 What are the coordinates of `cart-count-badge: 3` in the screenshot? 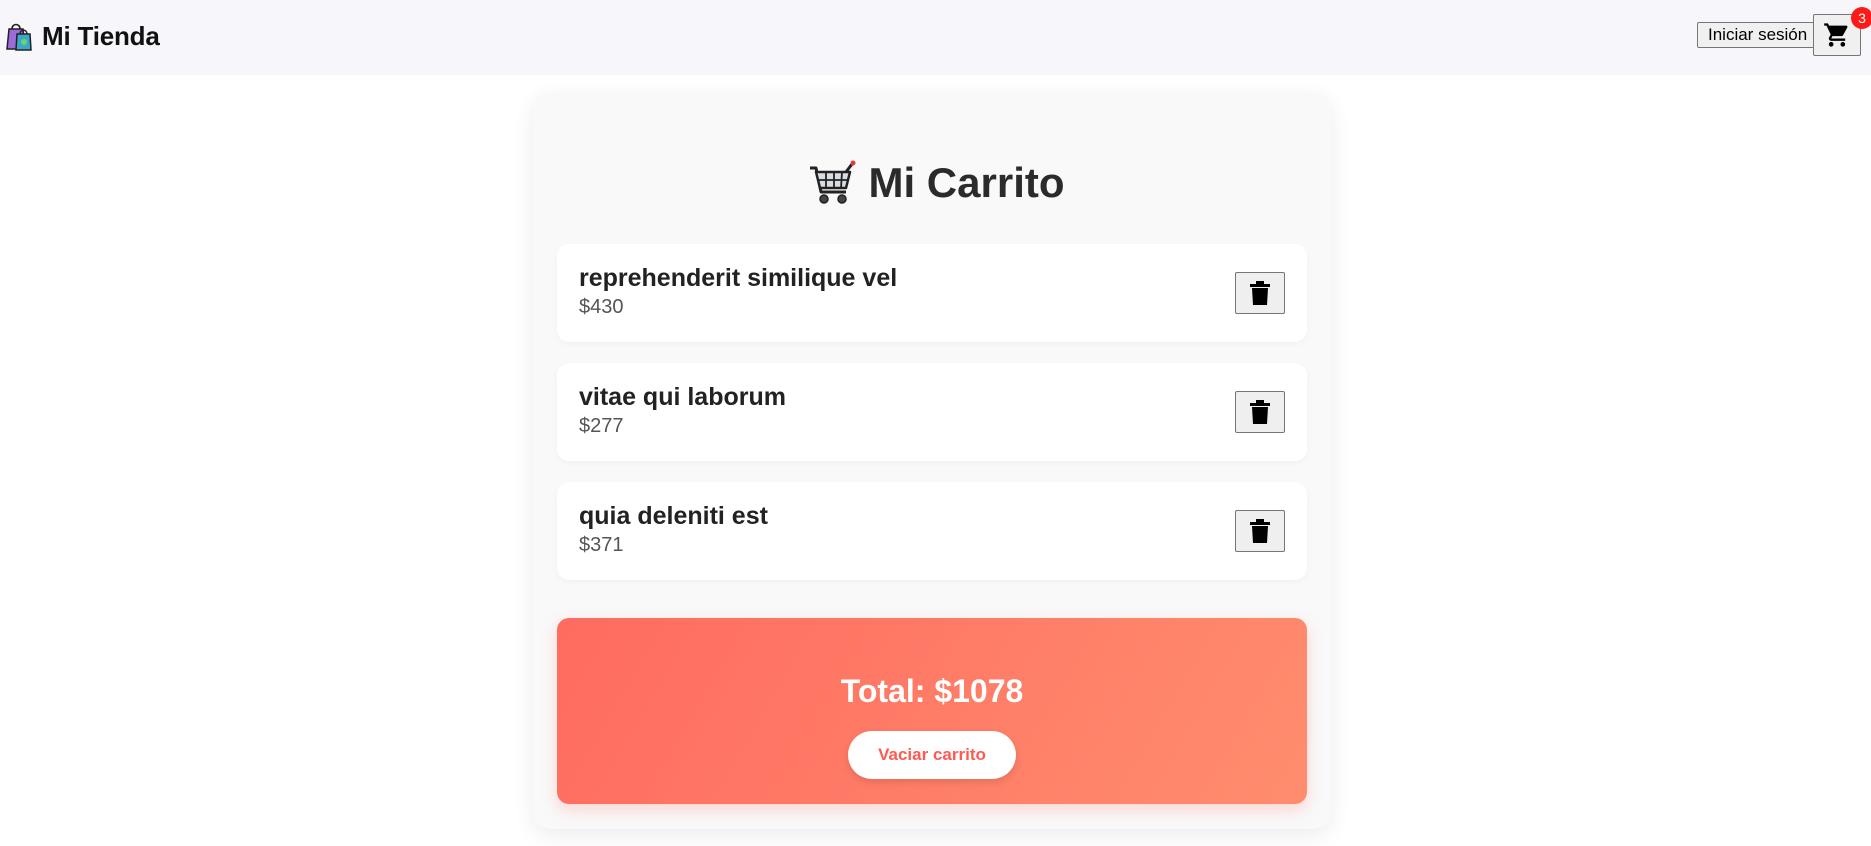 It's located at (1861, 18).